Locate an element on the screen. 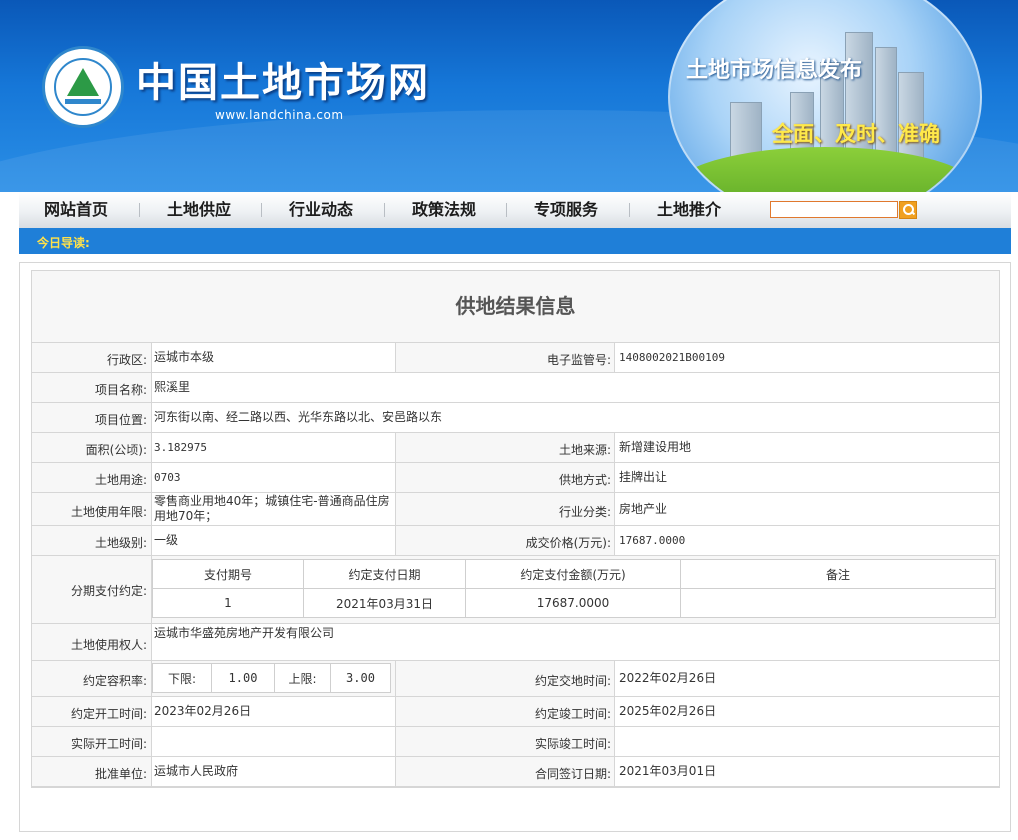 The width and height of the screenshot is (1018, 840). district-label: 行政区: is located at coordinates (126, 360).